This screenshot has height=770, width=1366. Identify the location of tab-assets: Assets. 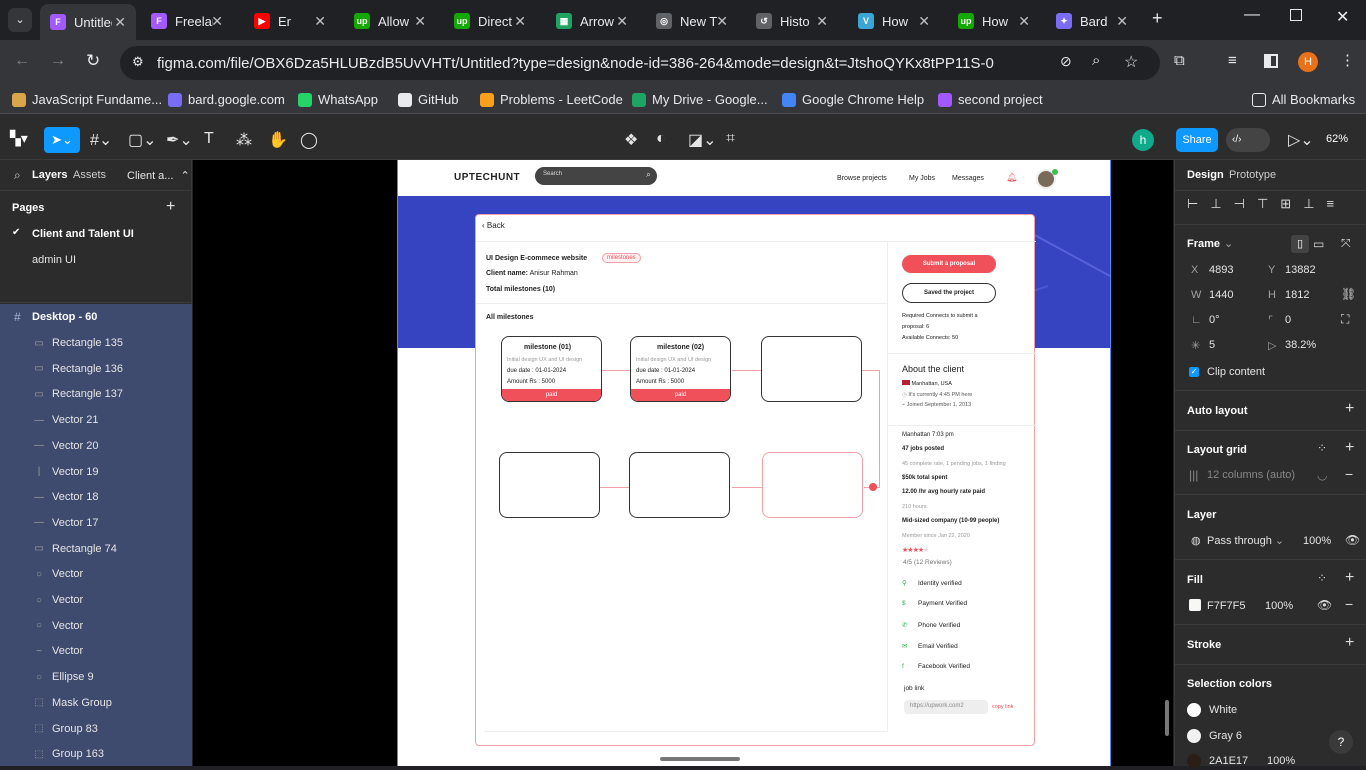
(89, 175).